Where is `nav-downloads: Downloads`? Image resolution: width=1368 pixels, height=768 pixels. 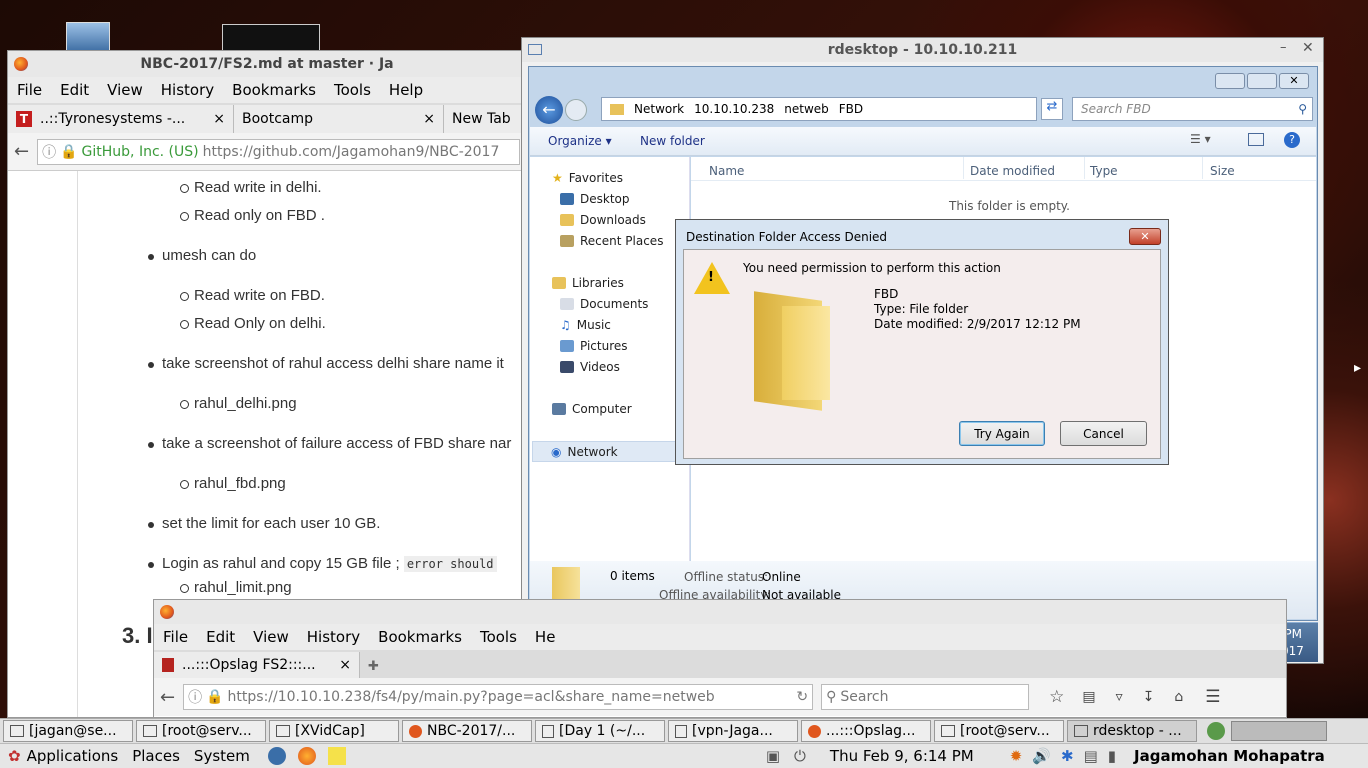 nav-downloads: Downloads is located at coordinates (603, 220).